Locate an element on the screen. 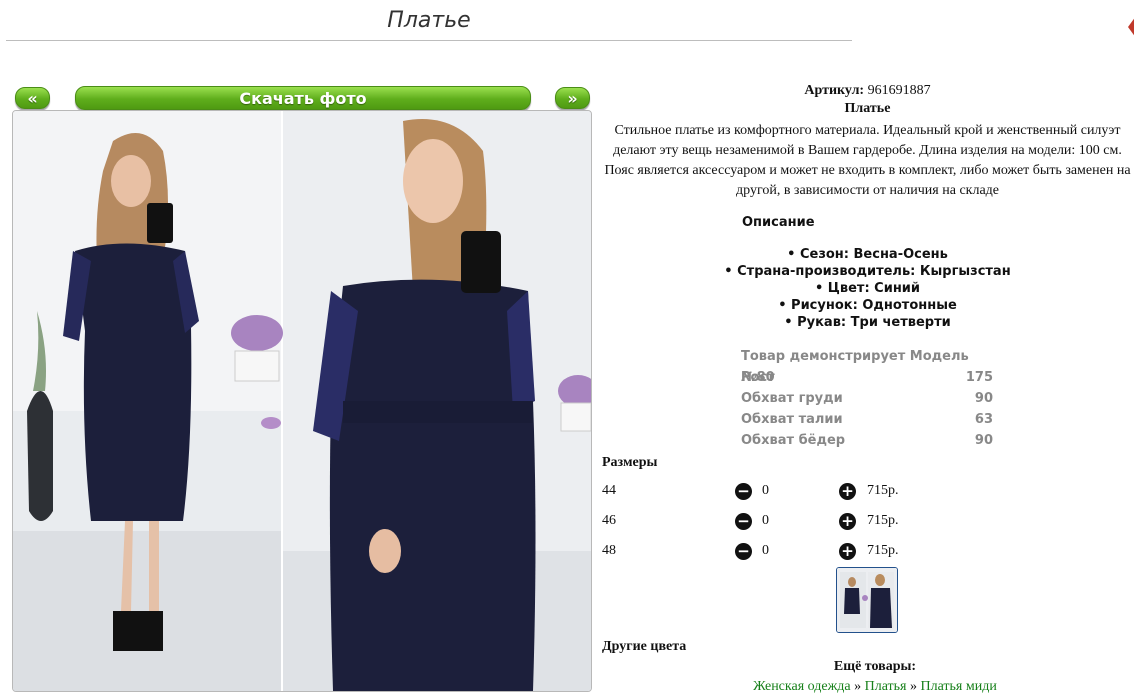  thumbnail-image is located at coordinates (867, 600).